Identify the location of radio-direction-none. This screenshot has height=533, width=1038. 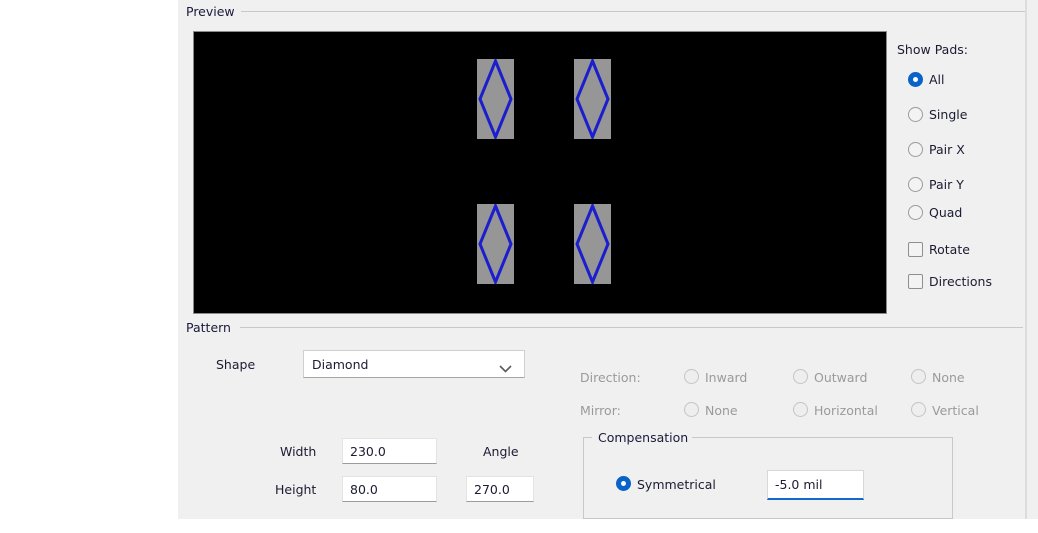
(918, 376).